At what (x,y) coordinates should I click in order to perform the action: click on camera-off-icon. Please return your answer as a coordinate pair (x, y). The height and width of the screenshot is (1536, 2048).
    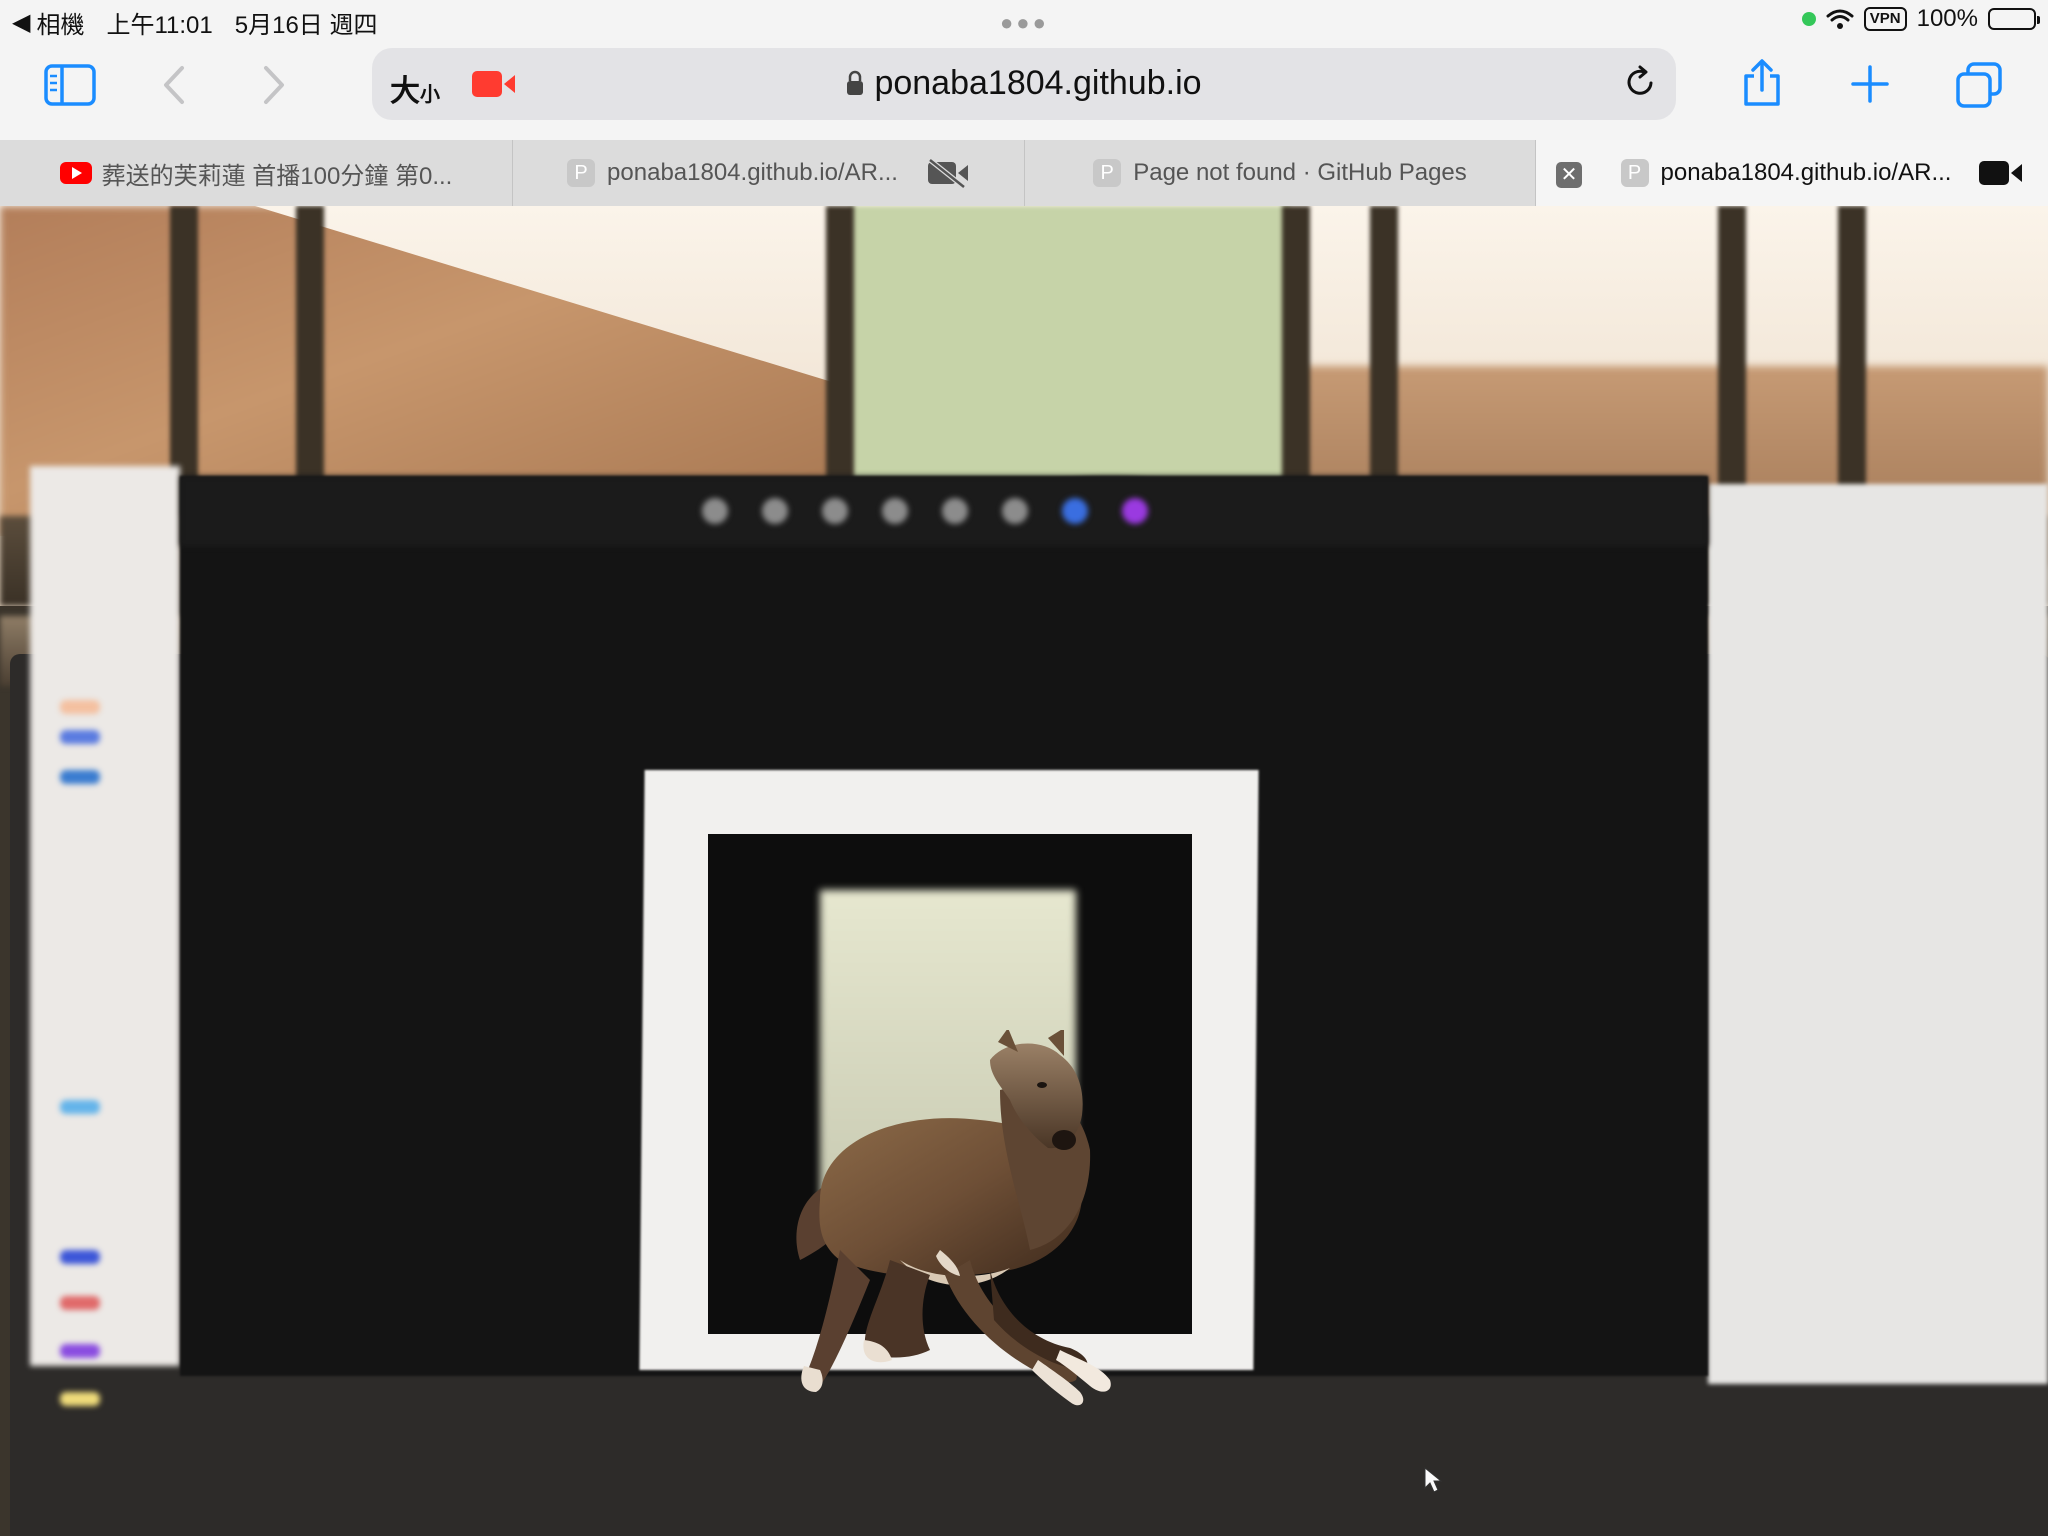
    Looking at the image, I should click on (947, 173).